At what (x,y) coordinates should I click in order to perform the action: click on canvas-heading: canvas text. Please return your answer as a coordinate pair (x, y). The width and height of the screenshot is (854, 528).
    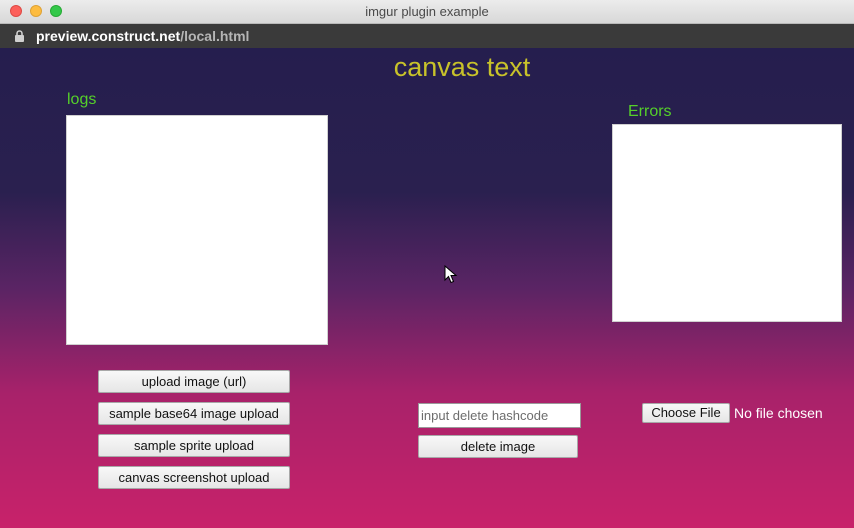
    Looking at the image, I should click on (462, 67).